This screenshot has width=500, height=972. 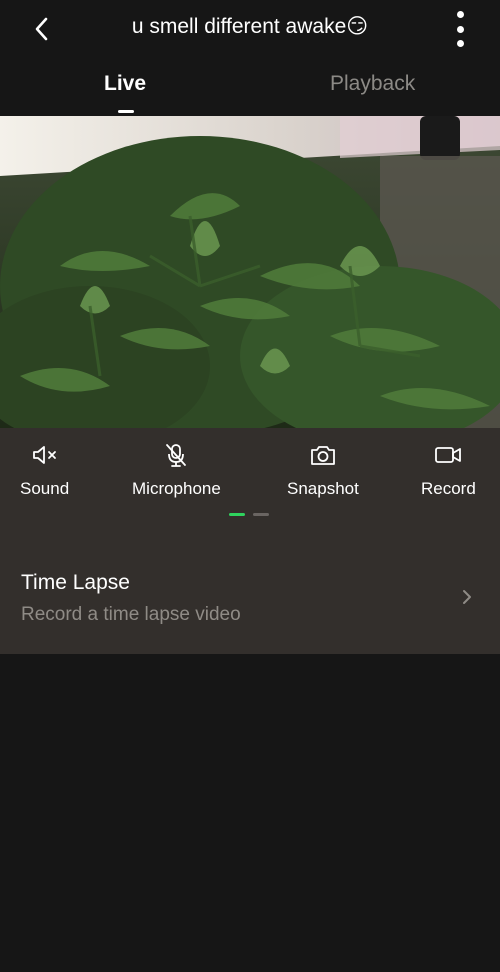 What do you see at coordinates (448, 488) in the screenshot?
I see `record-label: Record` at bounding box center [448, 488].